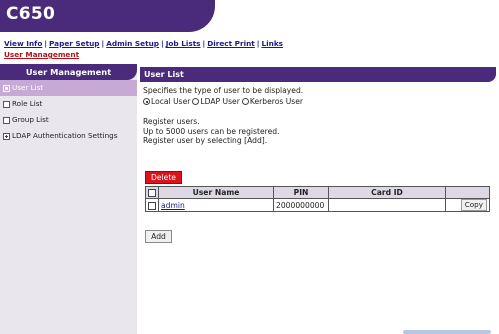 The width and height of the screenshot is (499, 334). What do you see at coordinates (473, 205) in the screenshot?
I see `copy-button: Copy` at bounding box center [473, 205].